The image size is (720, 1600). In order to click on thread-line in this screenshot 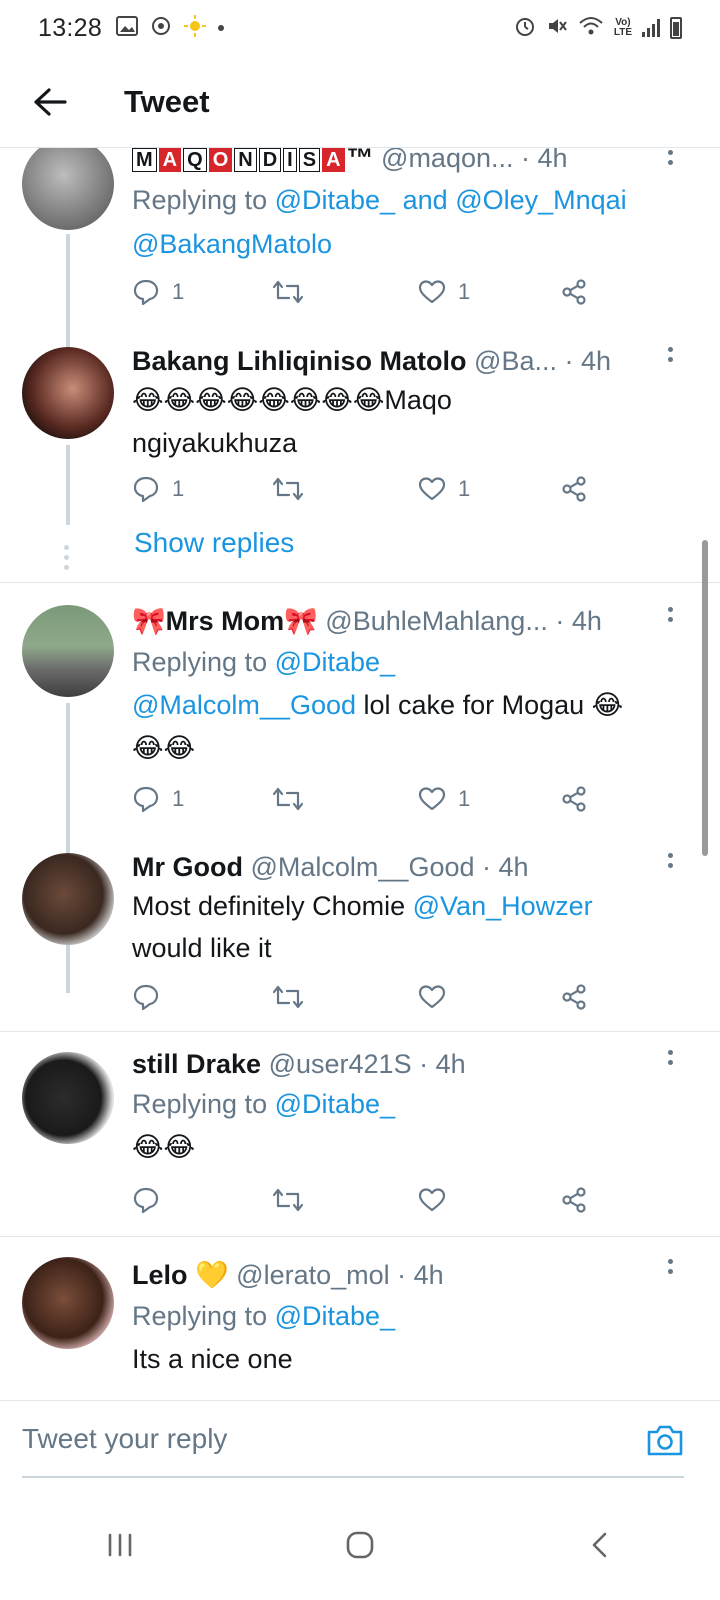, I will do `click(68, 485)`.